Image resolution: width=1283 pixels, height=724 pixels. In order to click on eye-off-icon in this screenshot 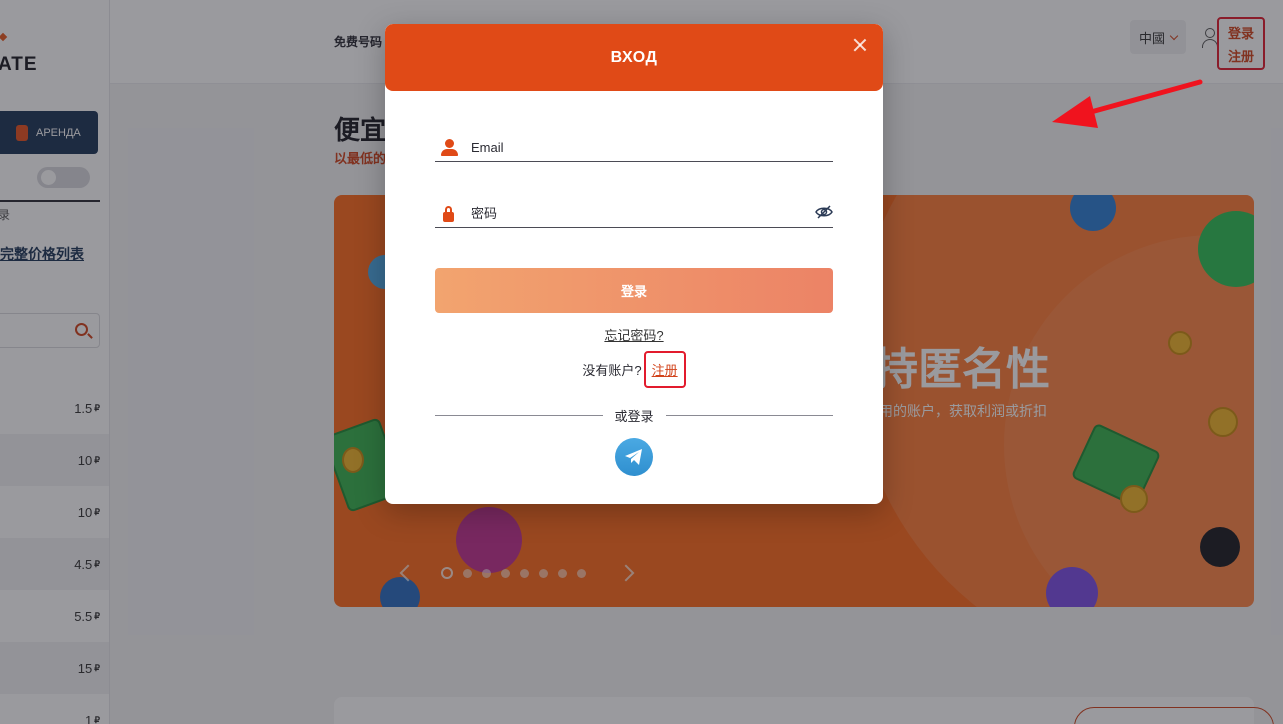, I will do `click(824, 212)`.